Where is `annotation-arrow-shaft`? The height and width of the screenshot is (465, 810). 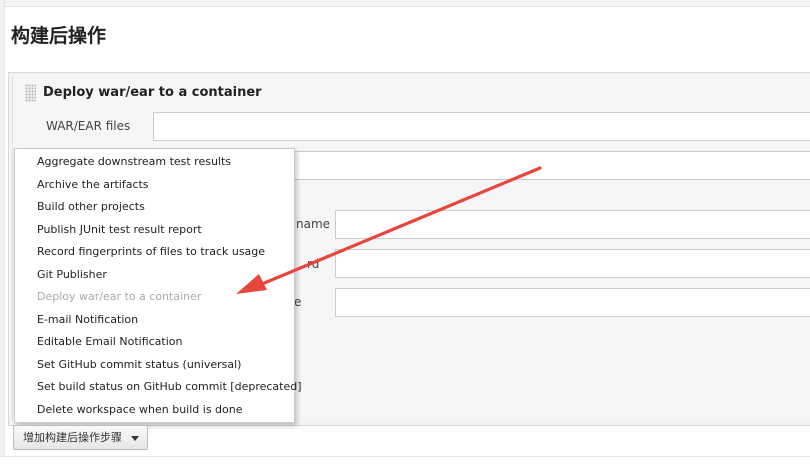
annotation-arrow-shaft is located at coordinates (401, 226).